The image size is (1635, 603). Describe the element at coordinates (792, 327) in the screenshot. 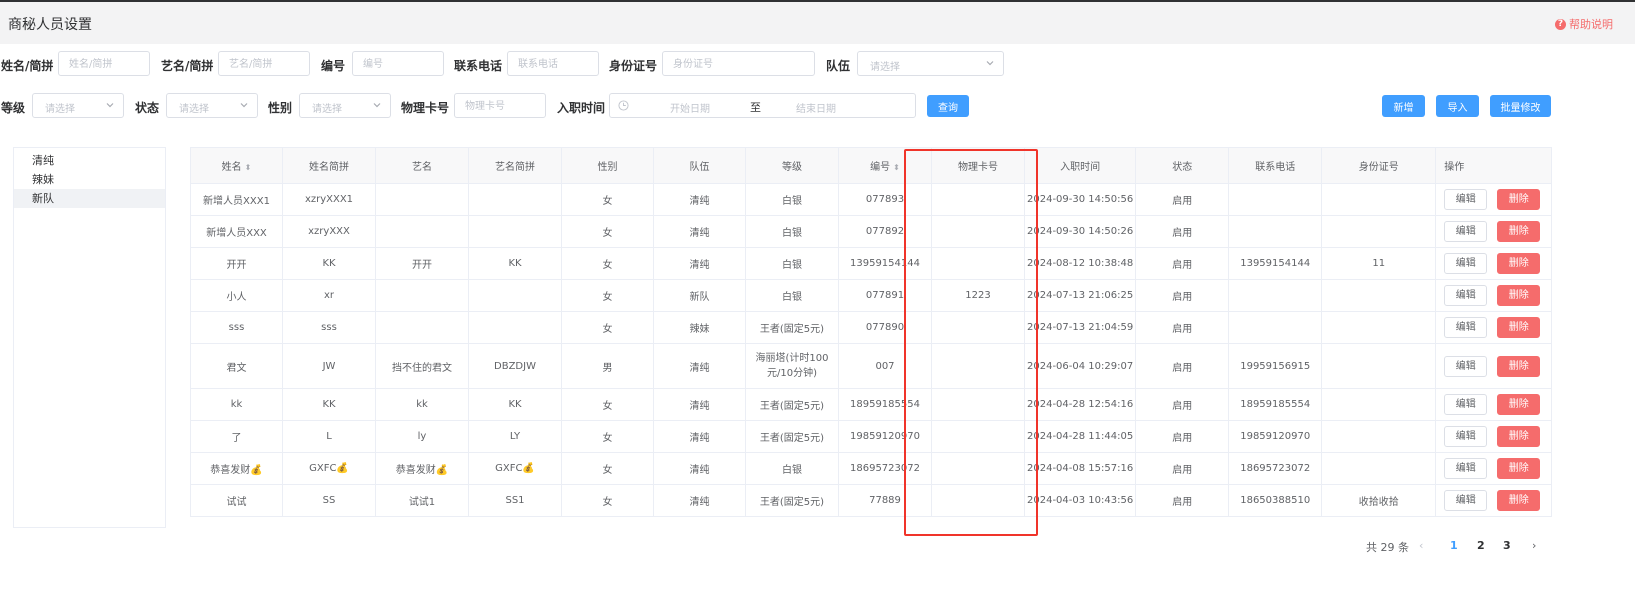

I see `table-cell: 王者(固定5元)` at that location.